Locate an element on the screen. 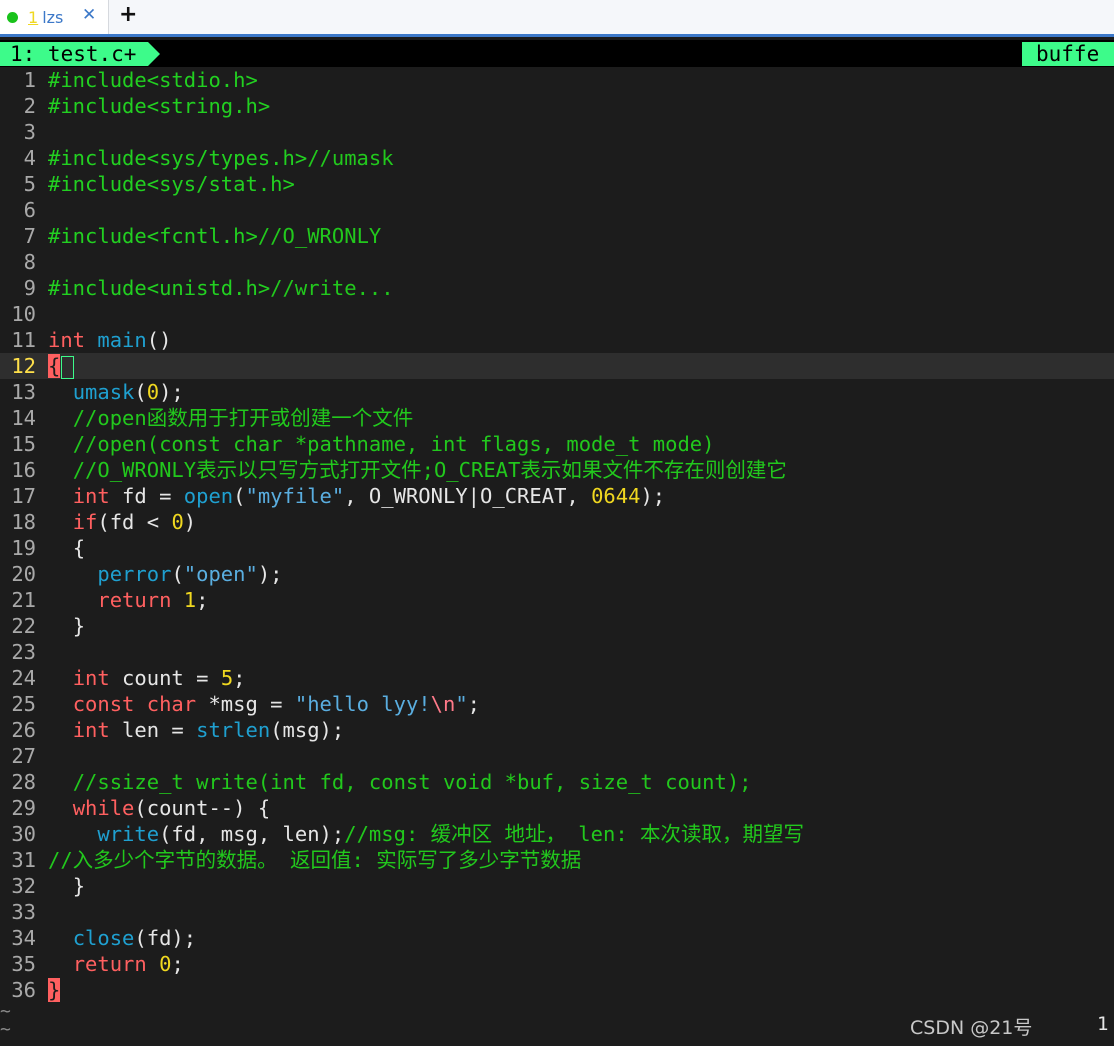 This screenshot has width=1114, height=1046. code-line: 10 is located at coordinates (557, 314).